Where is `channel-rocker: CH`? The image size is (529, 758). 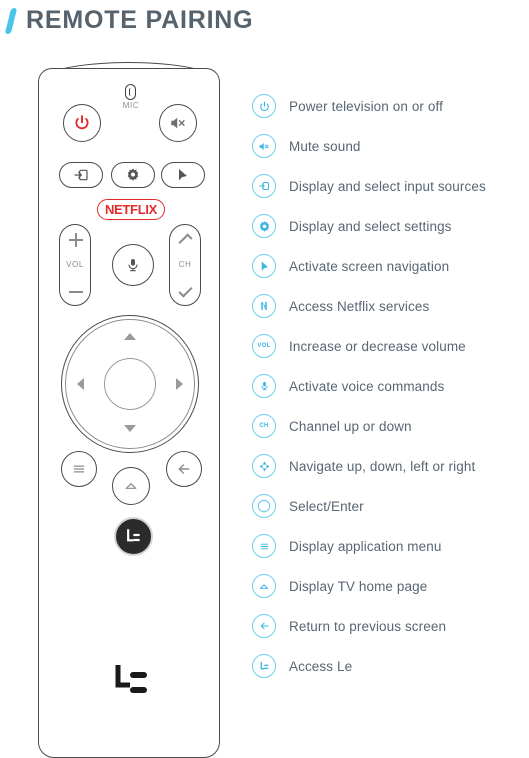 channel-rocker: CH is located at coordinates (185, 265).